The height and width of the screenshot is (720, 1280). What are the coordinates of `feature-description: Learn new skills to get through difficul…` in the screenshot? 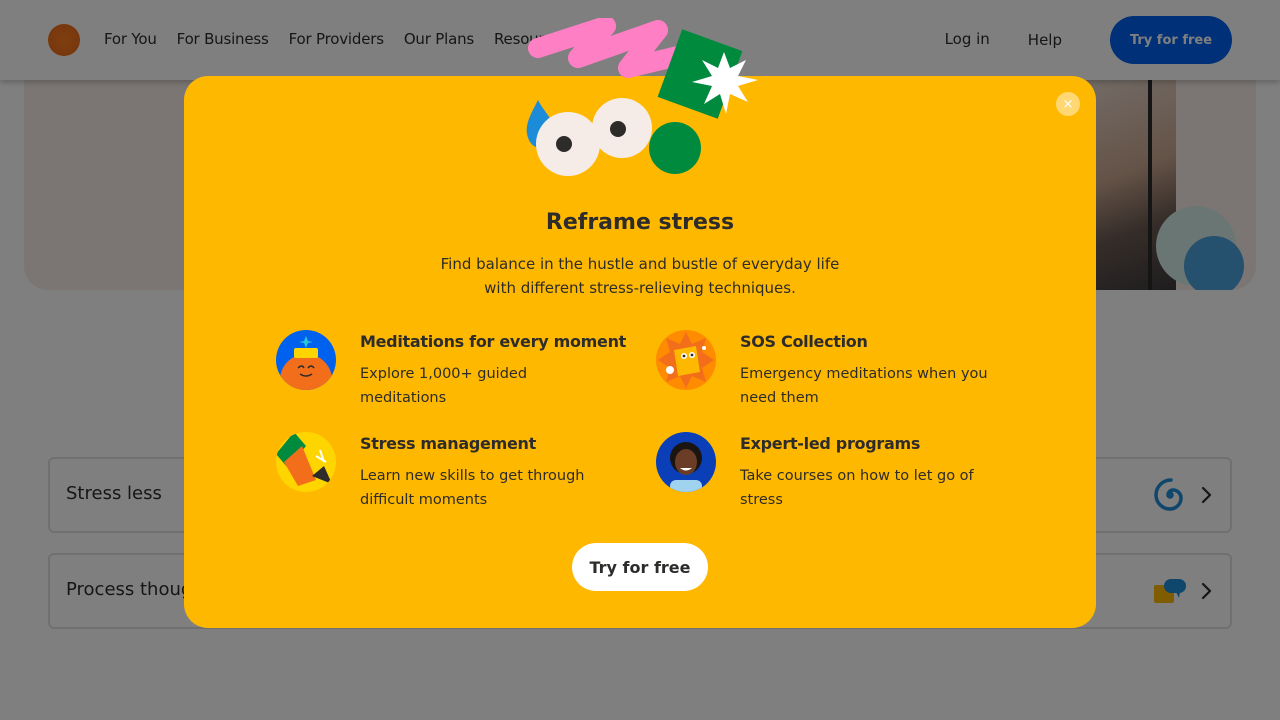 It's located at (472, 488).